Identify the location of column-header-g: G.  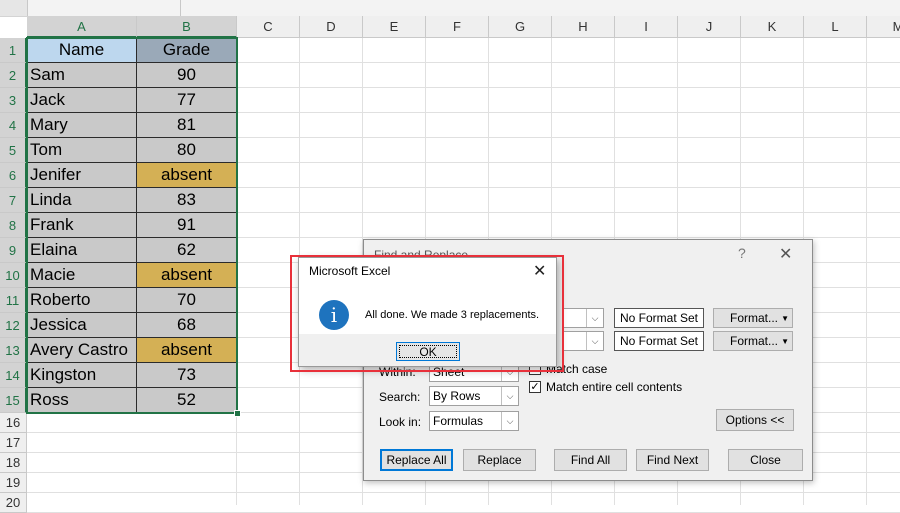
(520, 27).